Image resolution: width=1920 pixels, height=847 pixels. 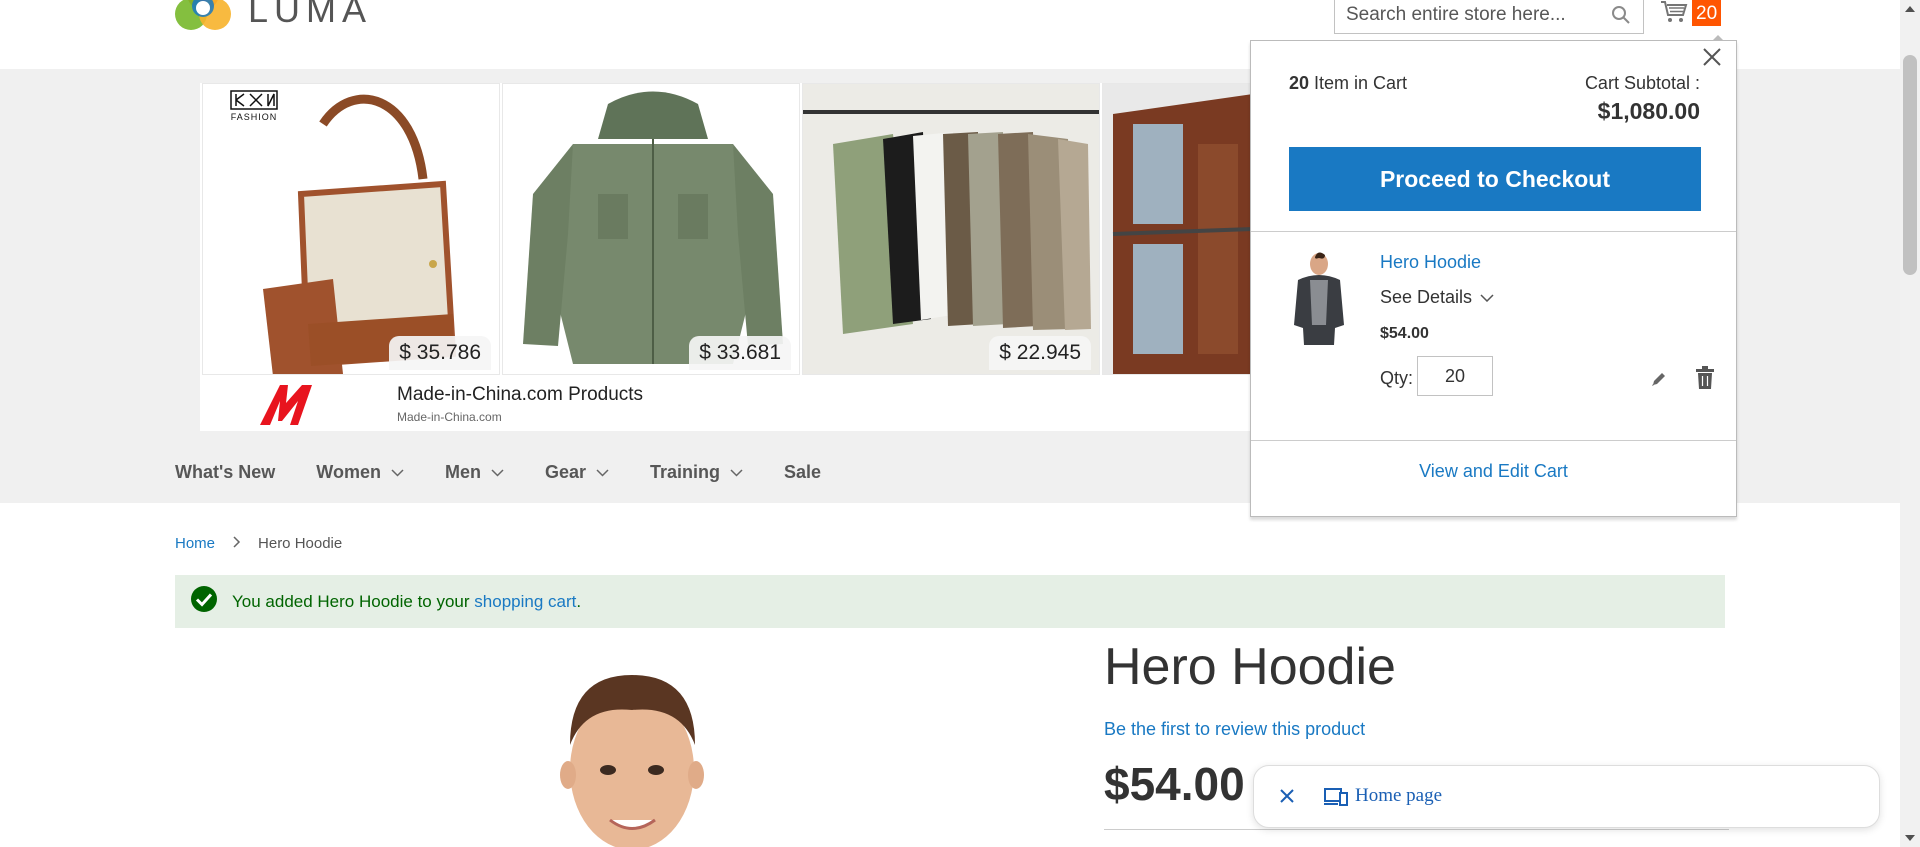 I want to click on view-and-edit-cart-link: View and Edit Cart, so click(x=1493, y=471).